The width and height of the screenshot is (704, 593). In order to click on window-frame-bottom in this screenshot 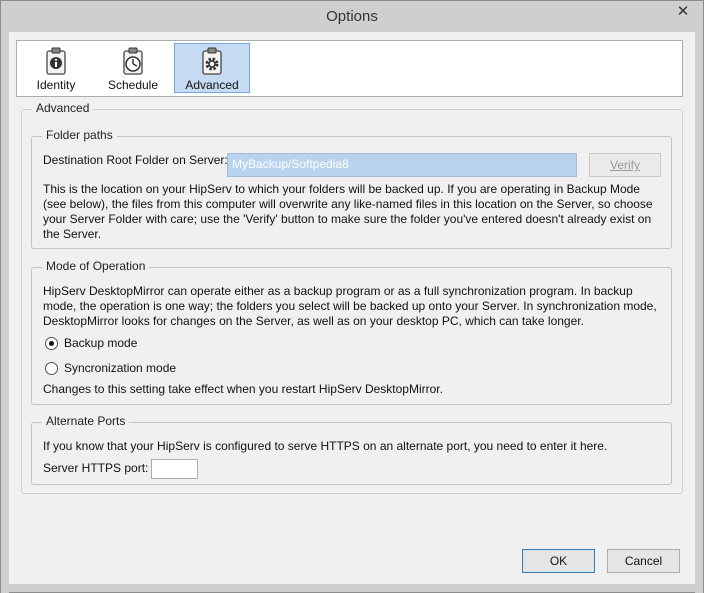, I will do `click(352, 588)`.